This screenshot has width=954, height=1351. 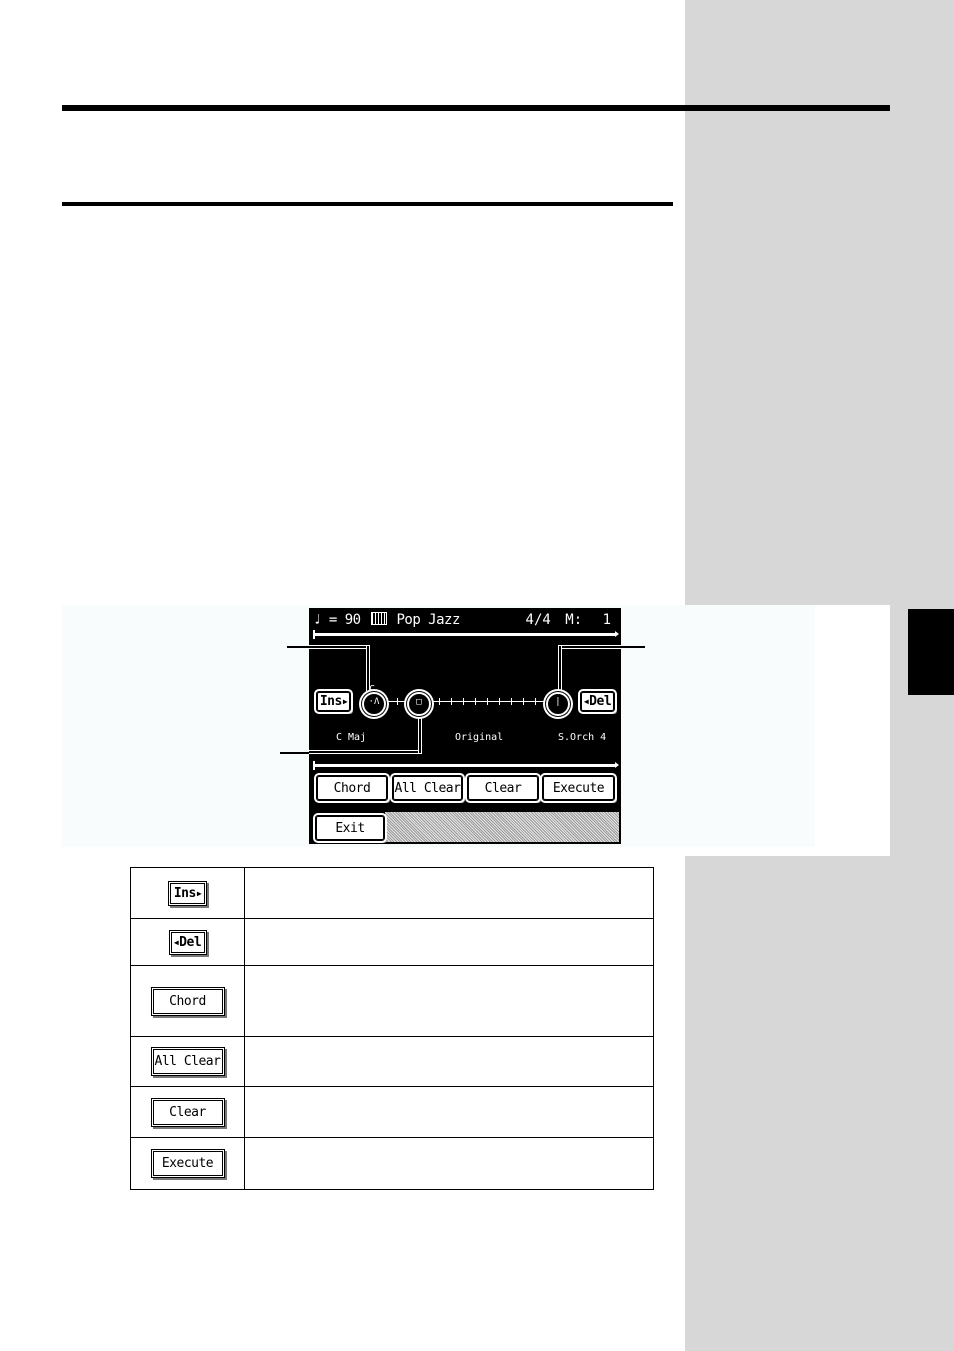 What do you see at coordinates (574, 620) in the screenshot?
I see `measure-label: M:` at bounding box center [574, 620].